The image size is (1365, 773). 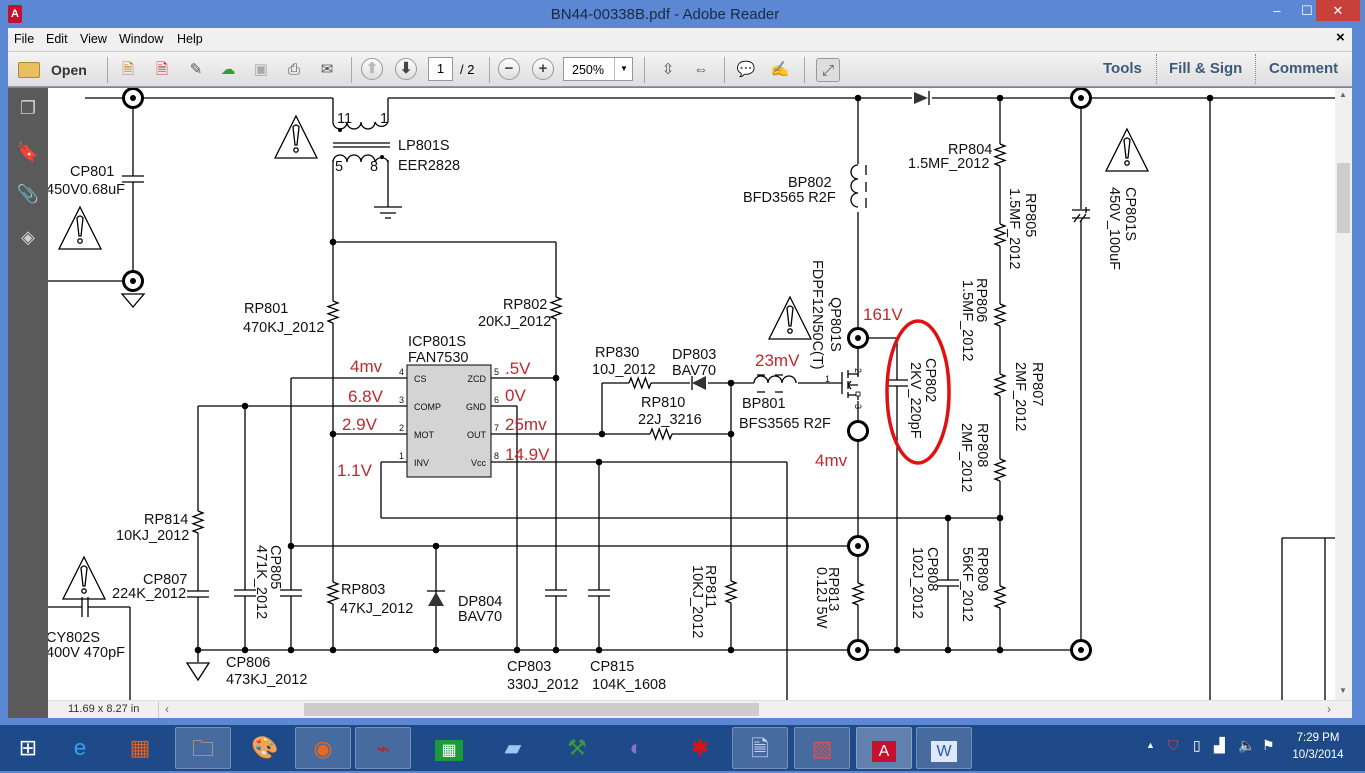 I want to click on edit-pdf-icon: ✎, so click(x=196, y=70).